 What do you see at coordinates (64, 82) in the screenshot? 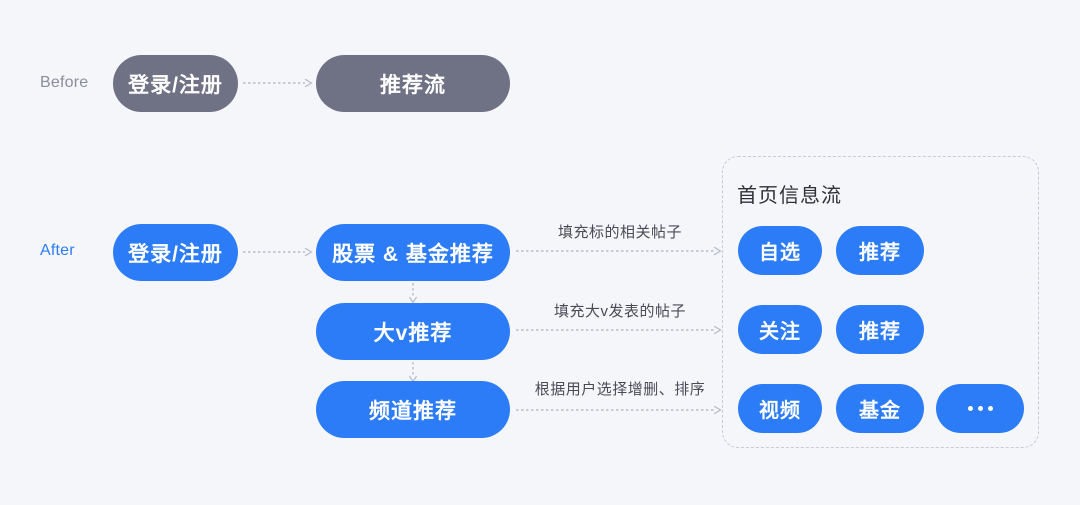
I see `before-row-label: Before` at bounding box center [64, 82].